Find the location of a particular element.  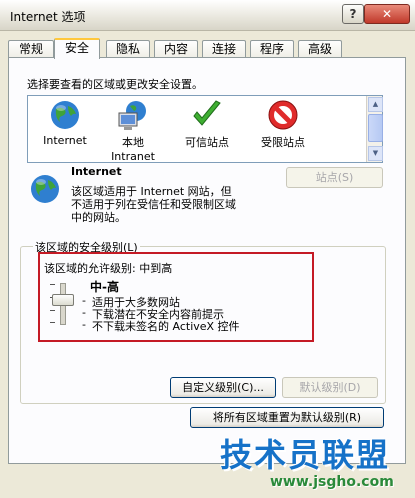

network-computer-icon is located at coordinates (132, 115).